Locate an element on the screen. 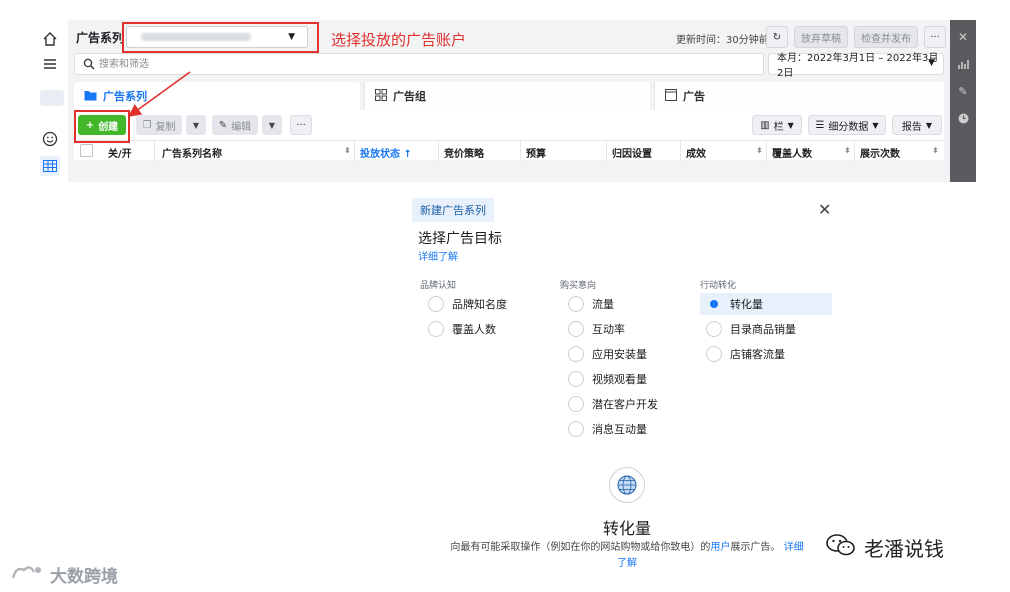  search-bar is located at coordinates (419, 64).